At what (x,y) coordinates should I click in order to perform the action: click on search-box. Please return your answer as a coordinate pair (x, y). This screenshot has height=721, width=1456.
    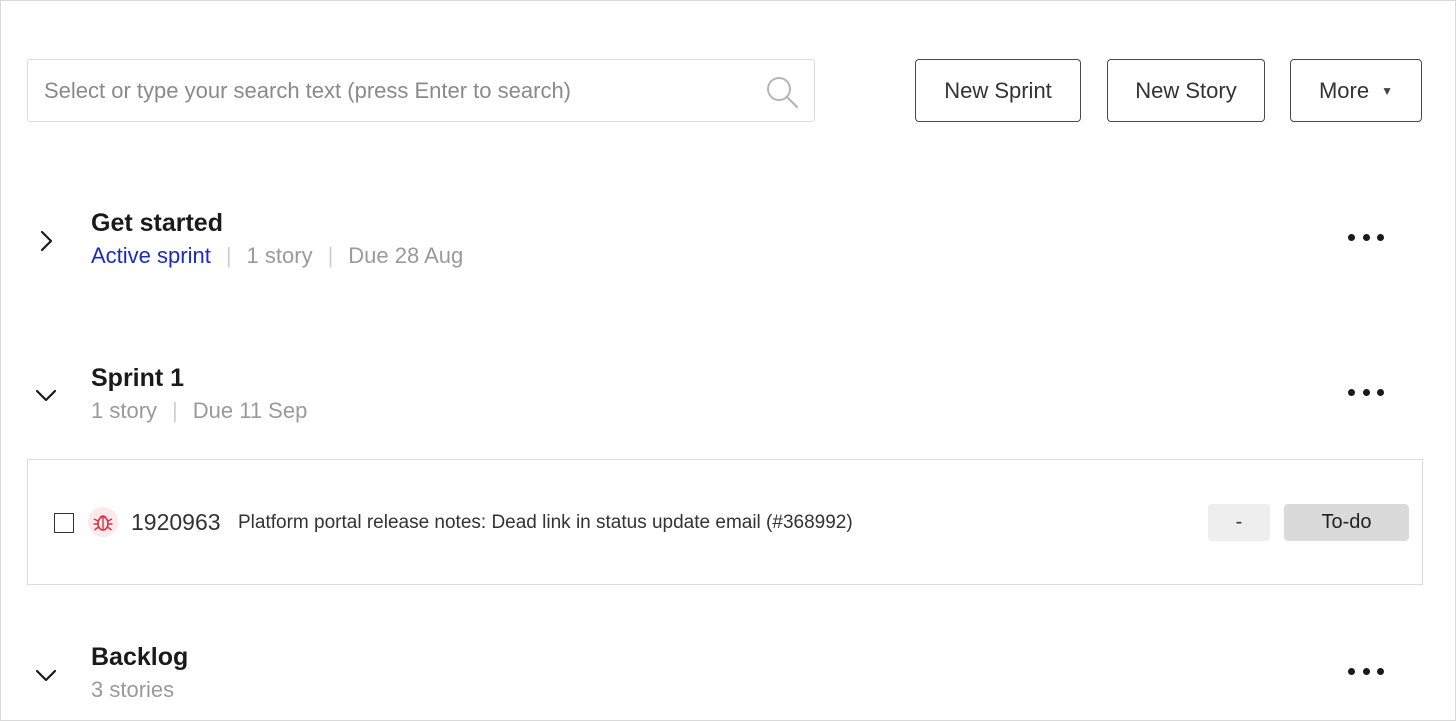
    Looking at the image, I should click on (421, 90).